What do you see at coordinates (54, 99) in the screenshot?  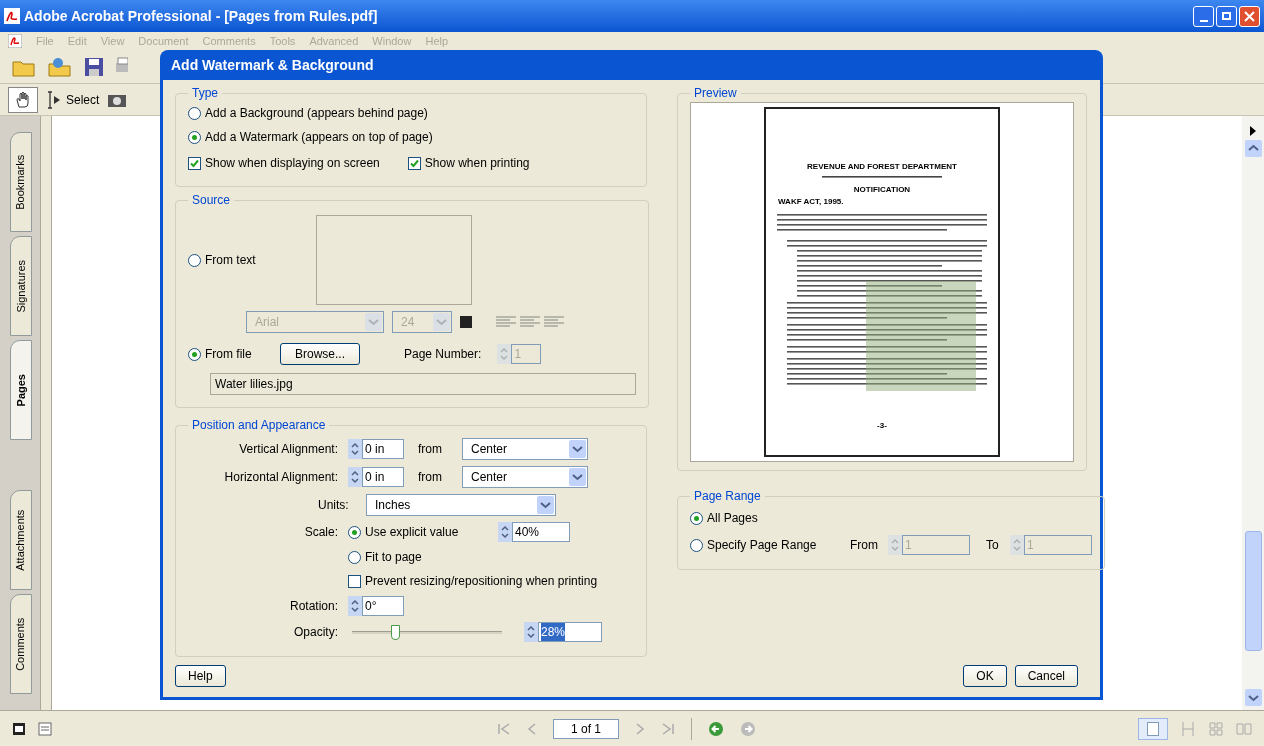 I see `text-cursor-icon` at bounding box center [54, 99].